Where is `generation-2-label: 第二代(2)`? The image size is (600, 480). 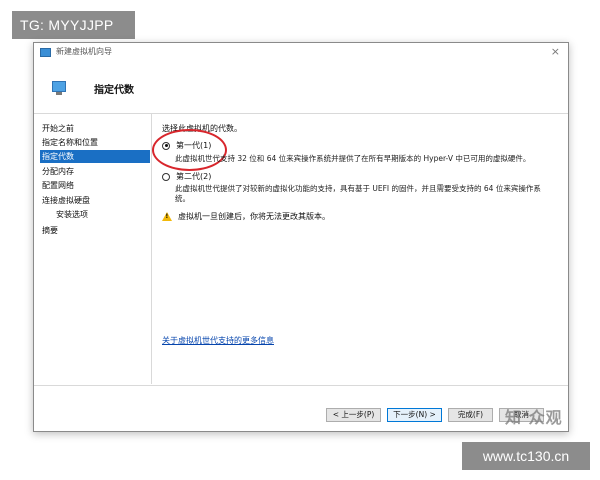 generation-2-label: 第二代(2) is located at coordinates (194, 176).